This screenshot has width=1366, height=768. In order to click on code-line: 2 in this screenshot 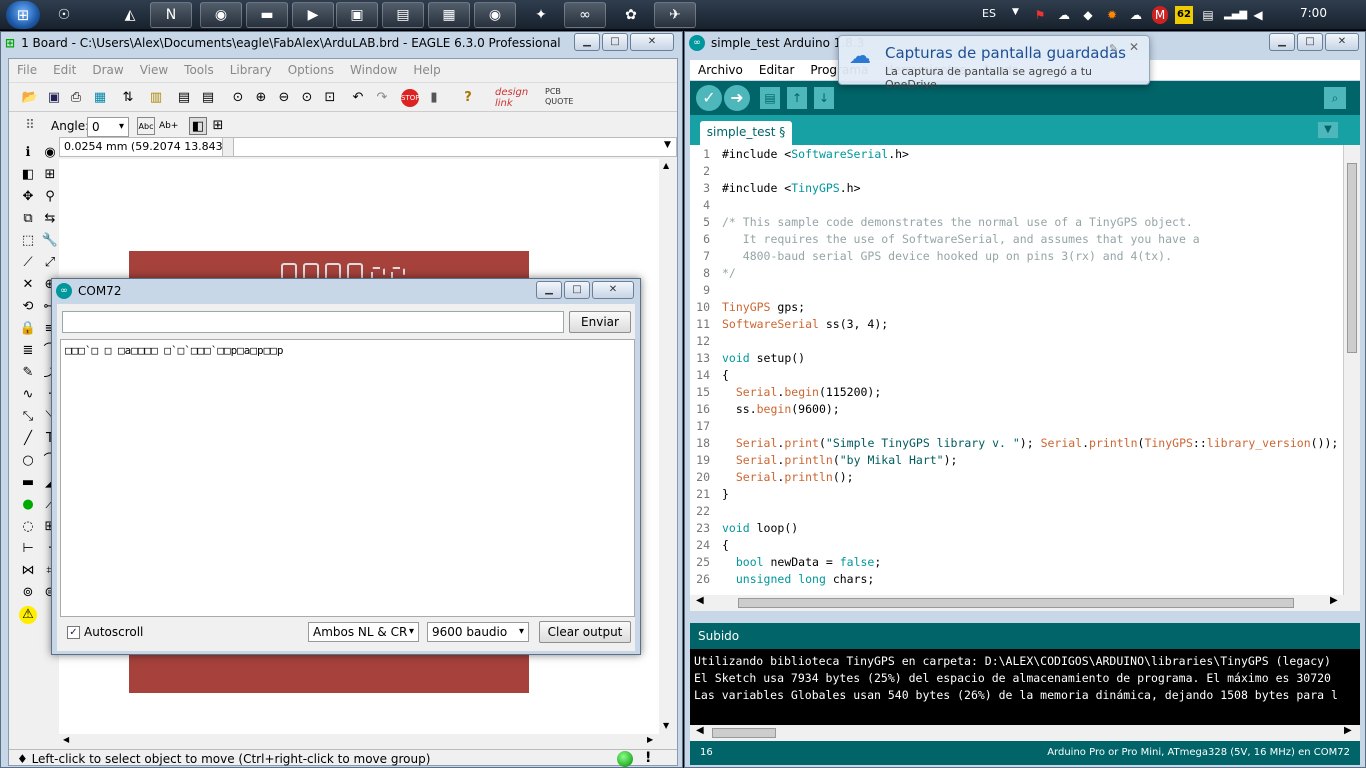, I will do `click(1025, 171)`.